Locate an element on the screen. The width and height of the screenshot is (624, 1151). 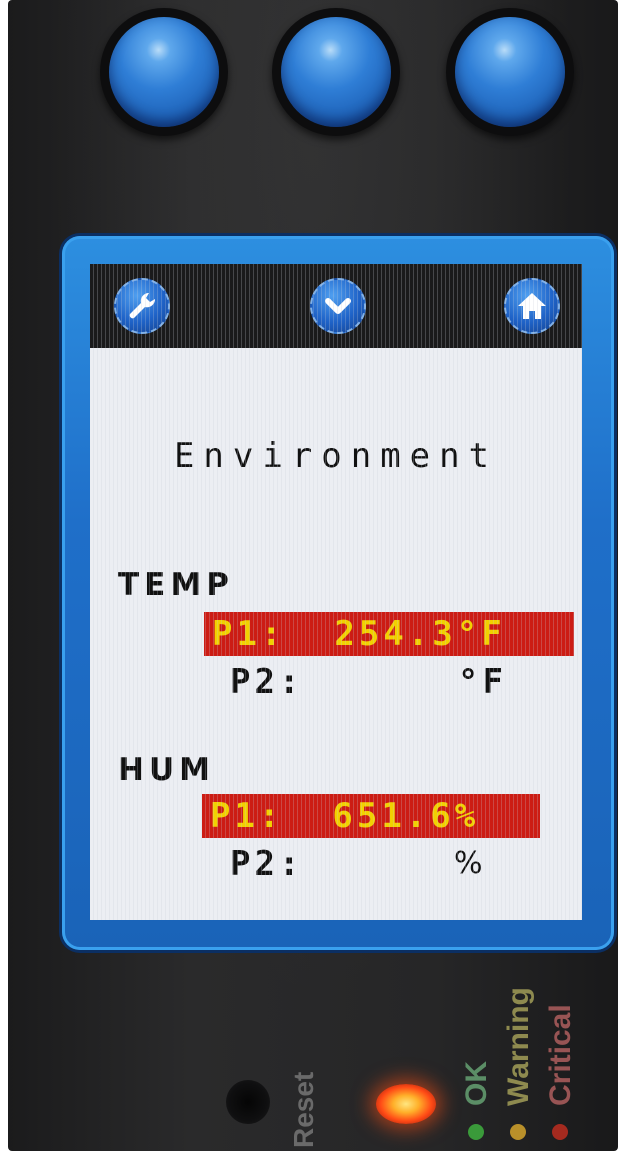
temp-p1-label: P1: is located at coordinates (249, 634).